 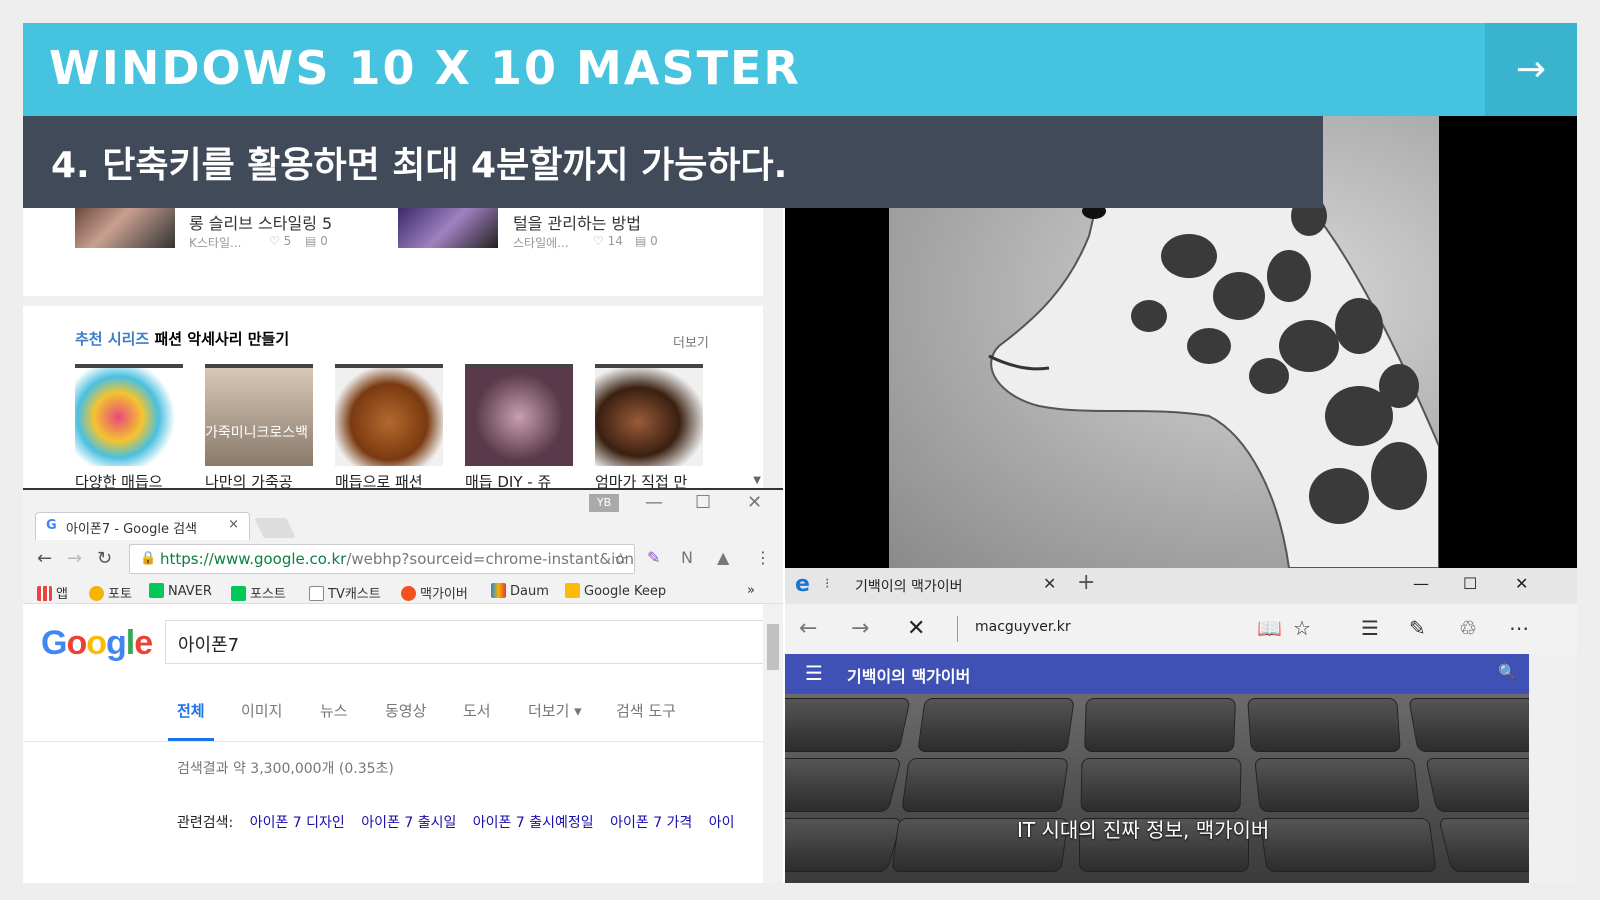 What do you see at coordinates (916, 628) in the screenshot?
I see `stop-loading-icon: ✕` at bounding box center [916, 628].